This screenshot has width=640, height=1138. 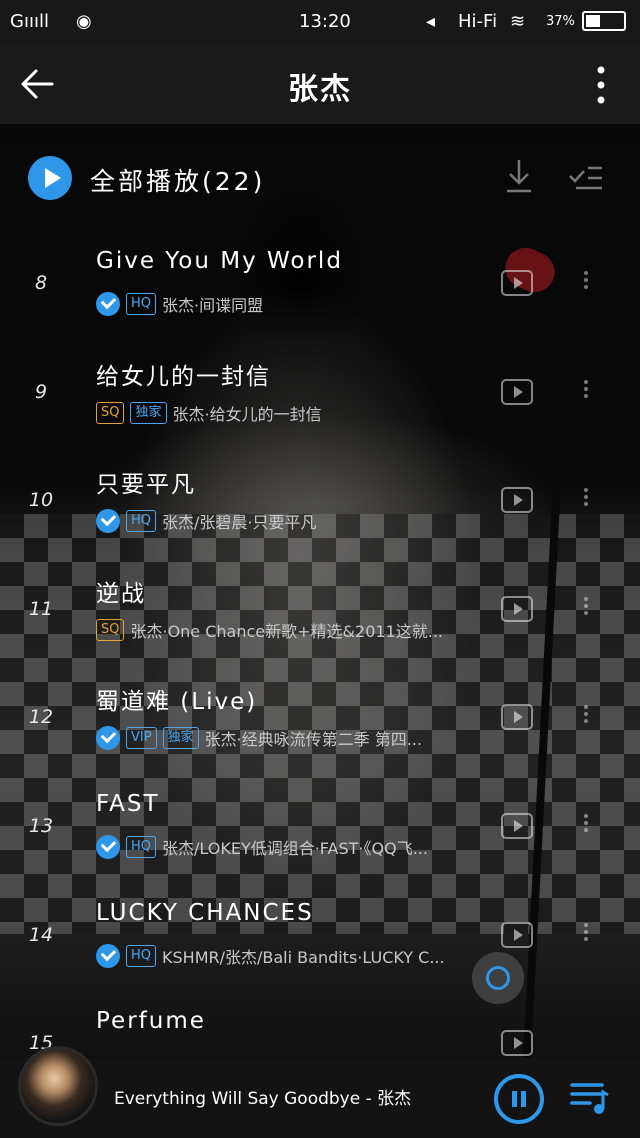 What do you see at coordinates (262, 1096) in the screenshot?
I see `now-playing-title: Everything Will Say Goodbye - 张杰` at bounding box center [262, 1096].